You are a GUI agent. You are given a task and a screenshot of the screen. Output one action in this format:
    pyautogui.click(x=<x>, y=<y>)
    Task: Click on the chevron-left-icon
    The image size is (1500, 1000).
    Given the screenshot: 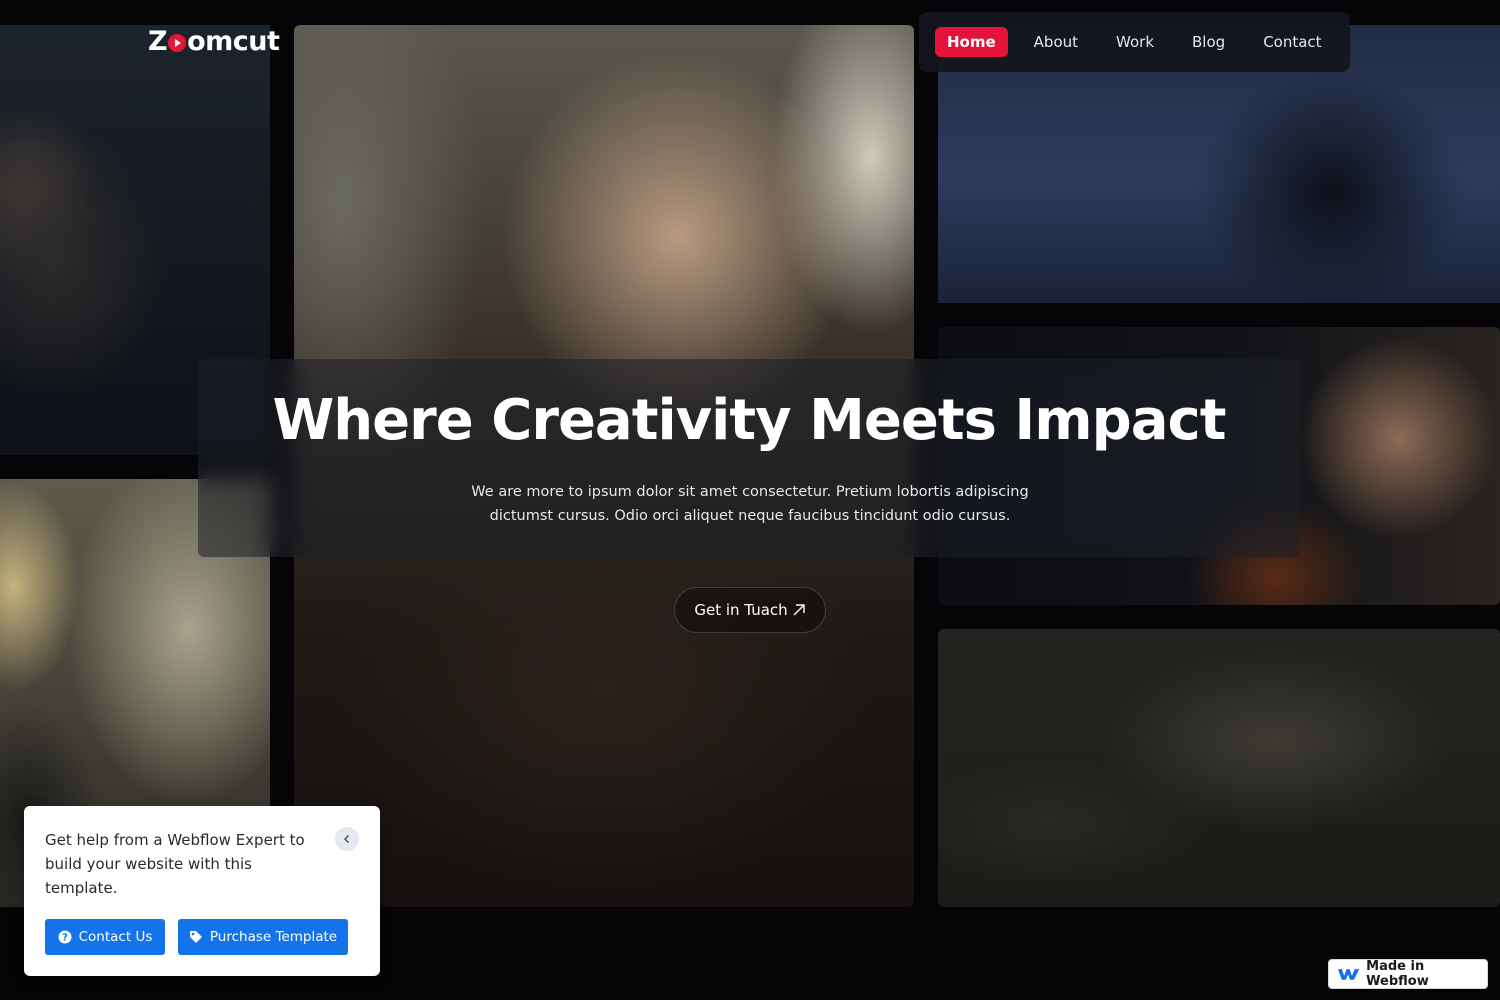 What is the action you would take?
    pyautogui.click(x=346, y=839)
    